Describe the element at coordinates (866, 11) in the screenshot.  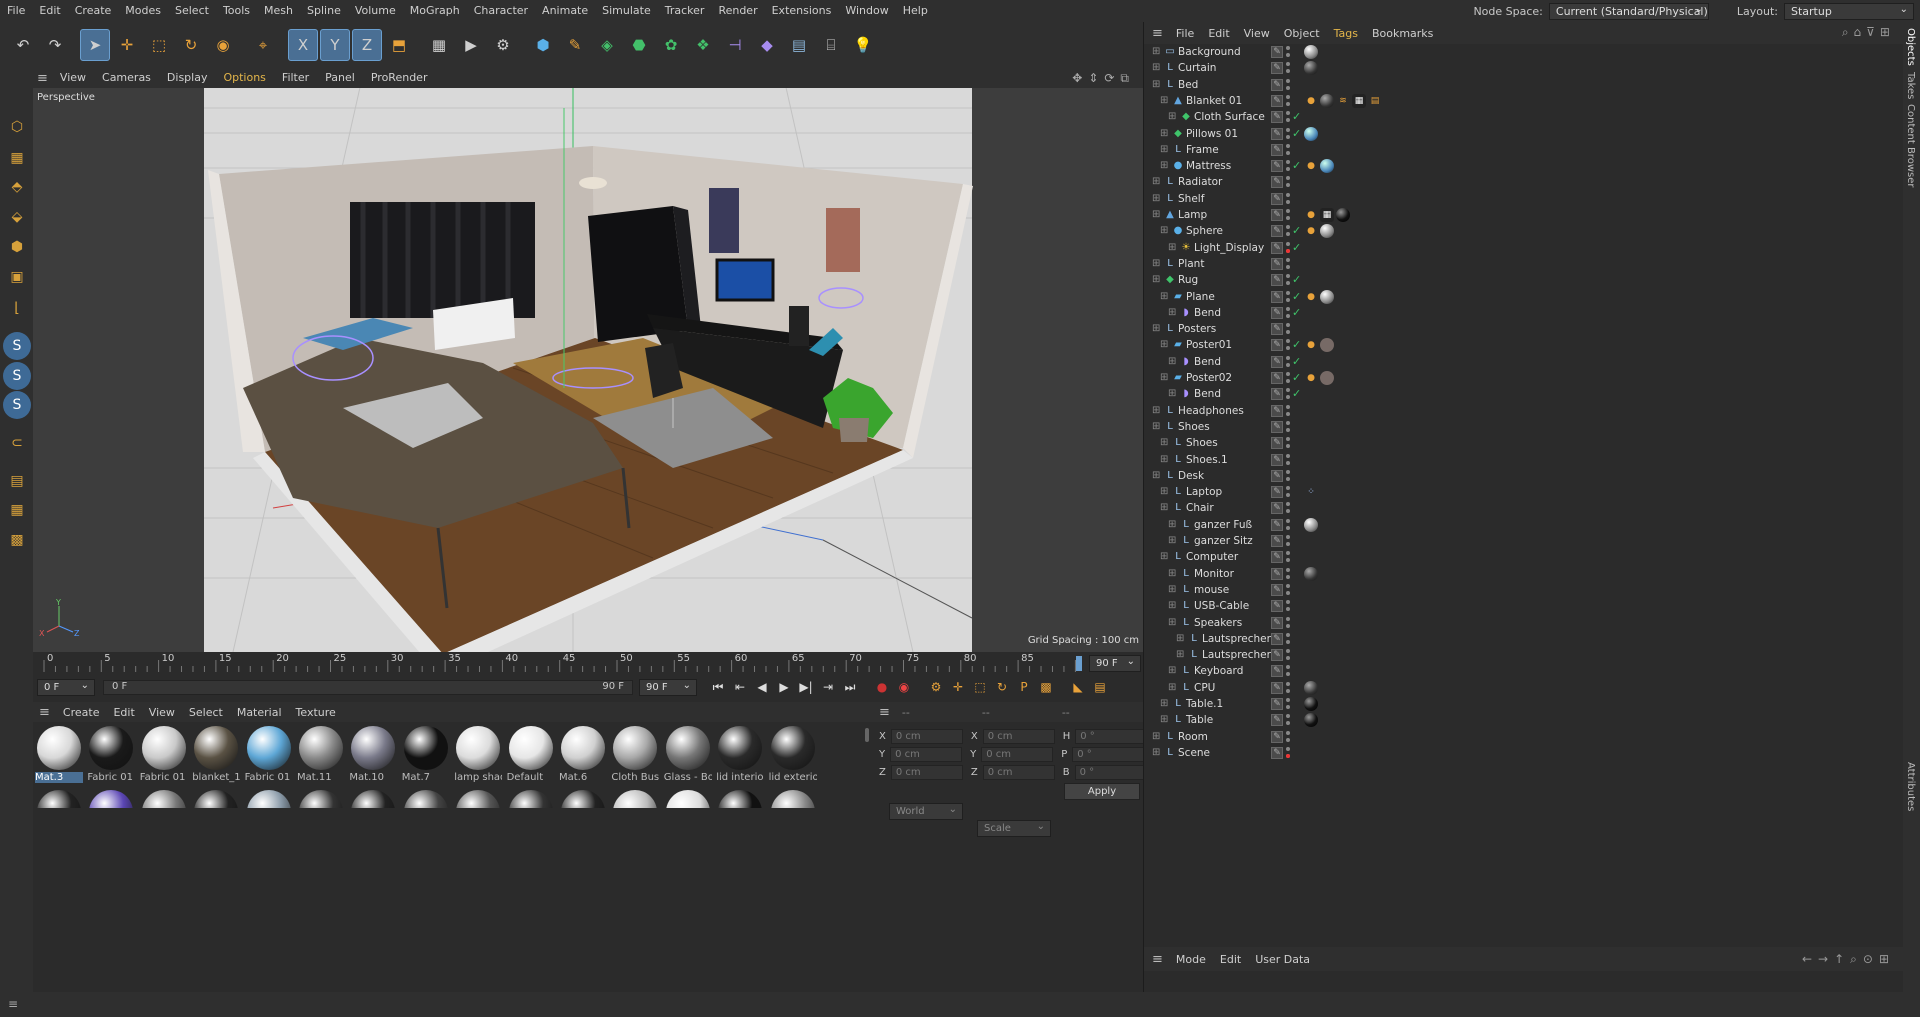
I see `menu-window: Window` at that location.